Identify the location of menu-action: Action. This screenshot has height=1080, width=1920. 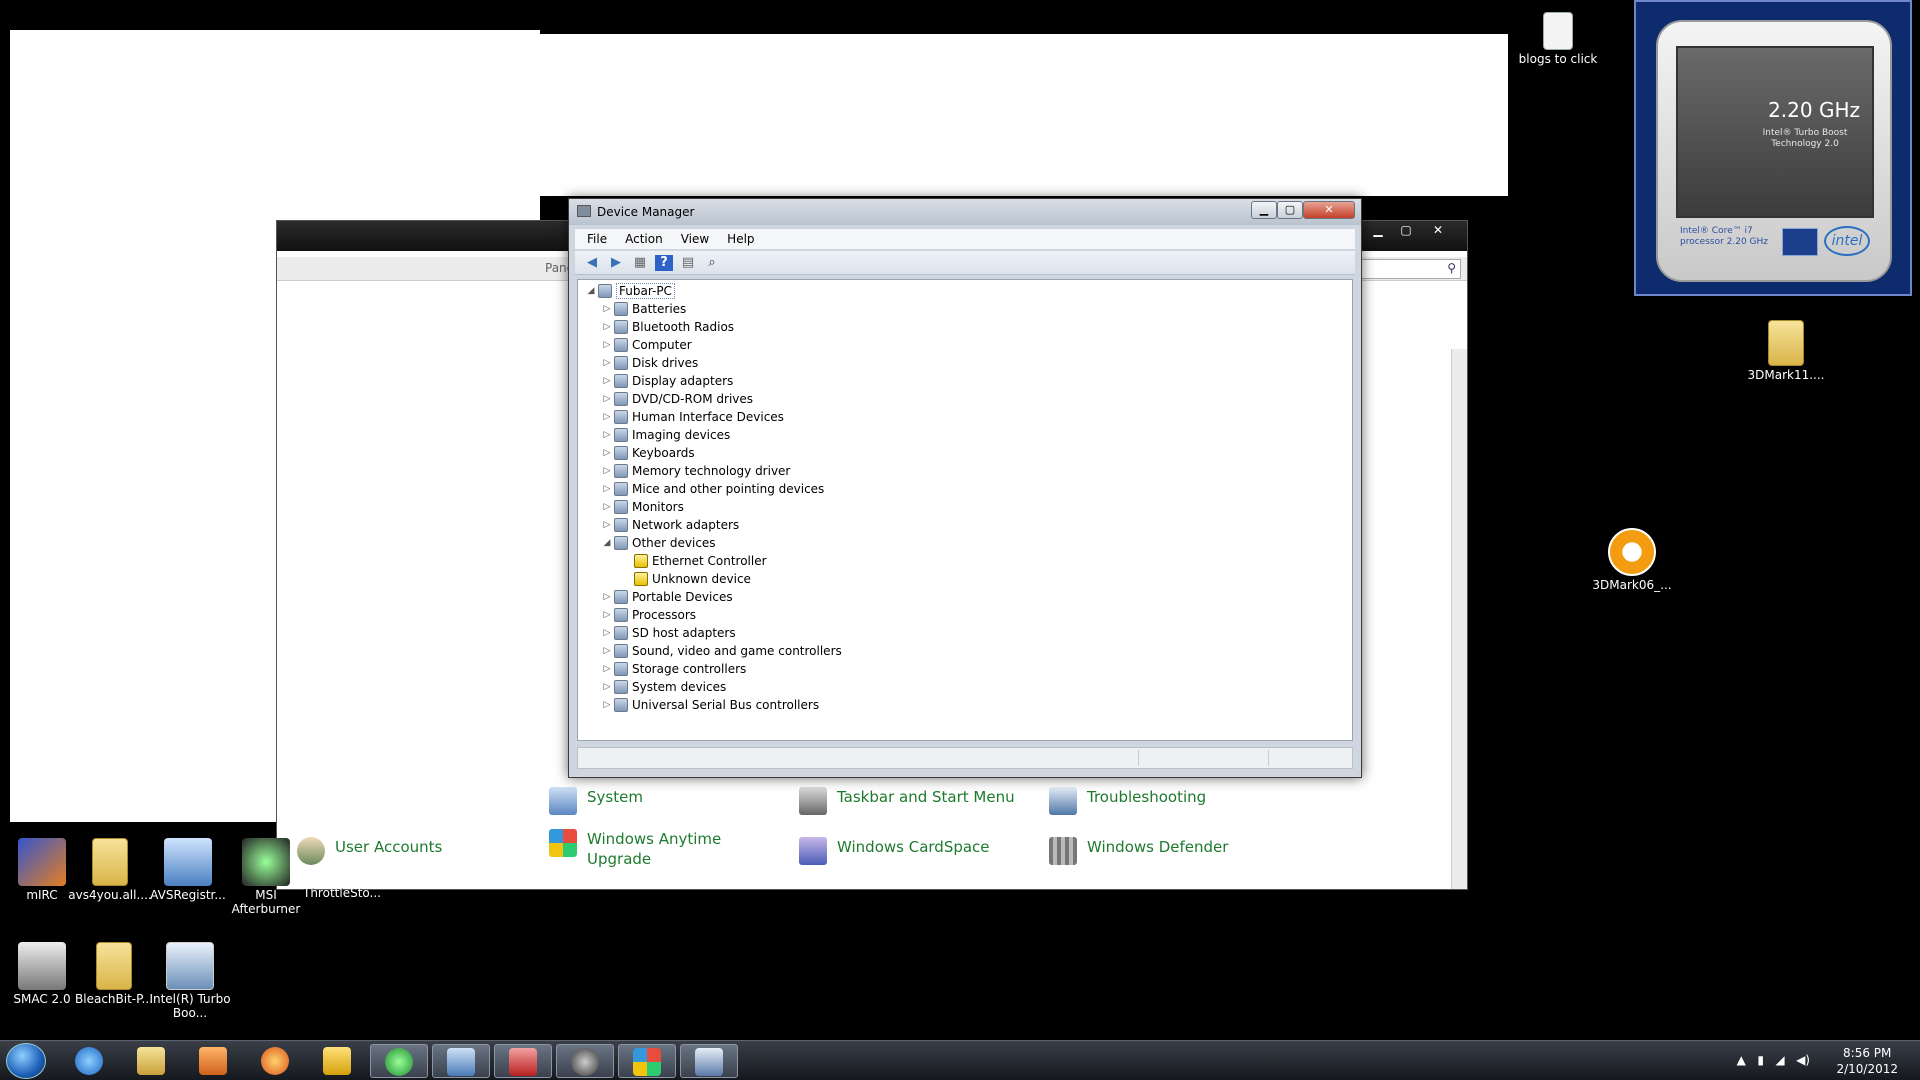
(644, 239).